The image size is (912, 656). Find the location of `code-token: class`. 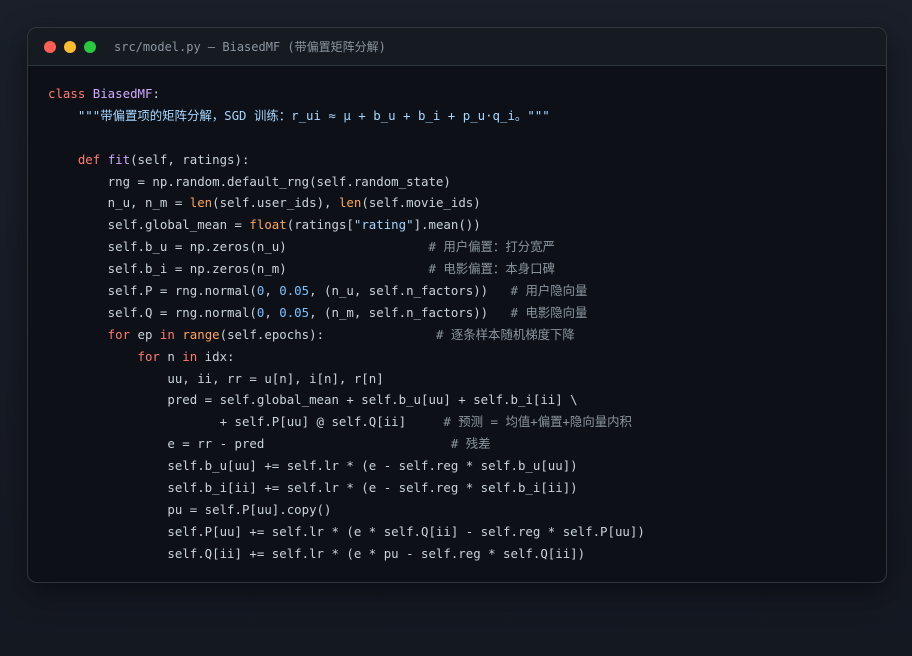

code-token: class is located at coordinates (70, 93).